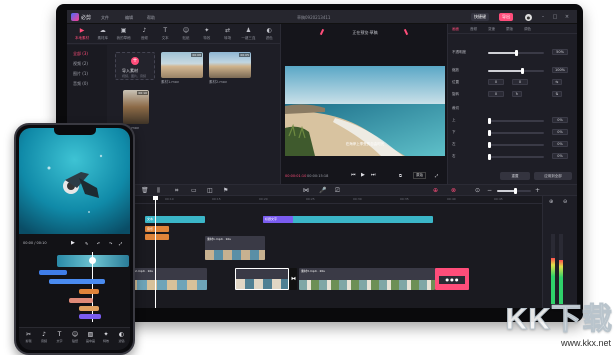 Image resolution: width=615 pixels, height=355 pixels. Describe the element at coordinates (514, 191) in the screenshot. I see `zoom-slider` at that location.